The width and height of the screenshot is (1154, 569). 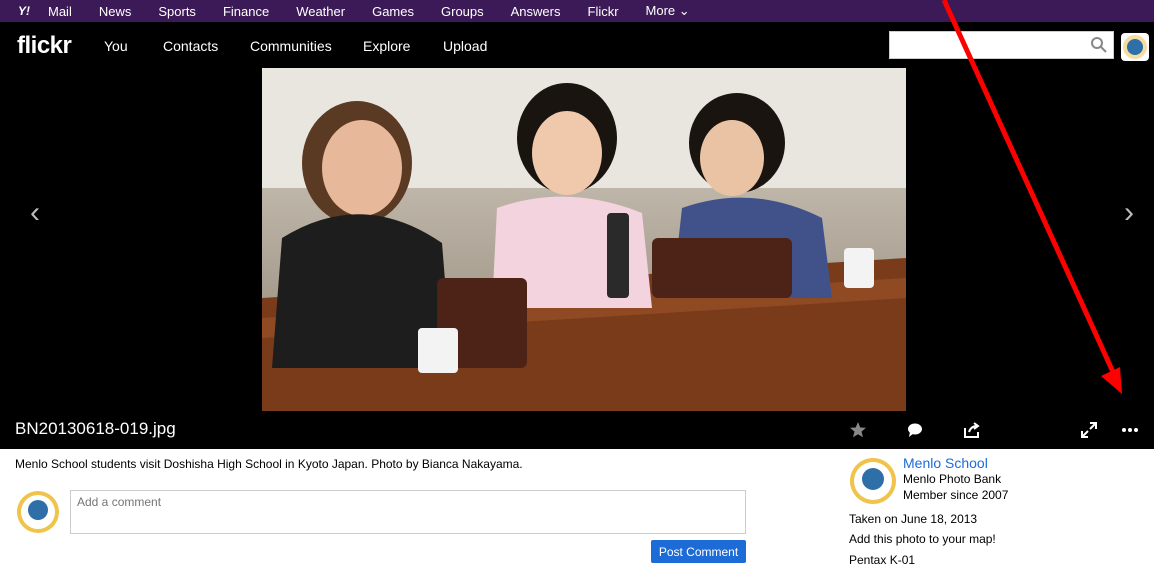 What do you see at coordinates (115, 11) in the screenshot?
I see `yahoo-item-news: News` at bounding box center [115, 11].